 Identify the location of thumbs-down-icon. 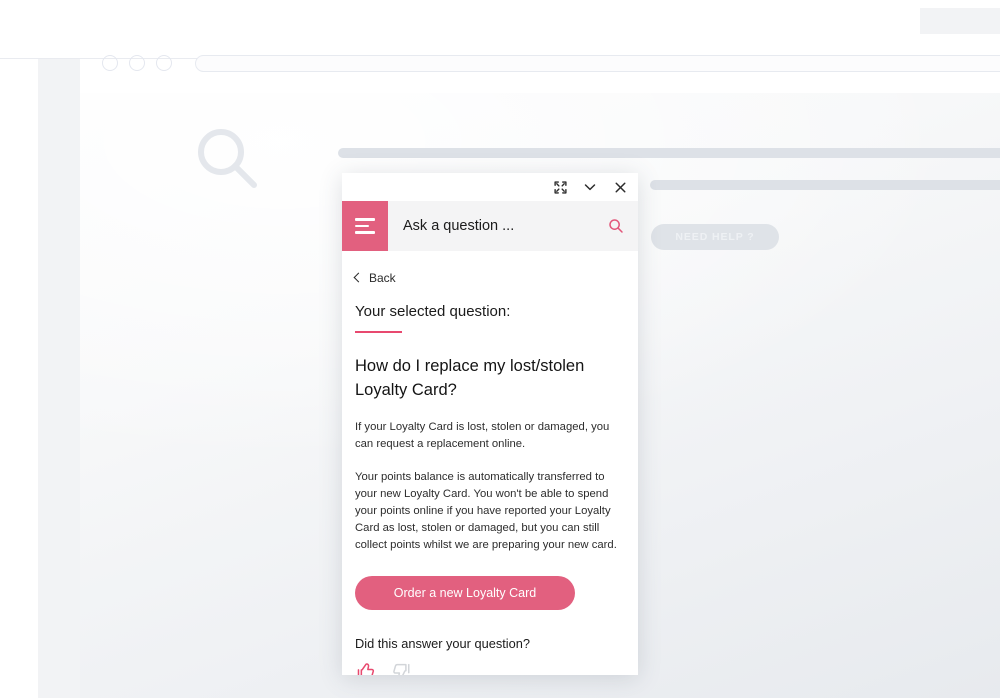
(401, 667).